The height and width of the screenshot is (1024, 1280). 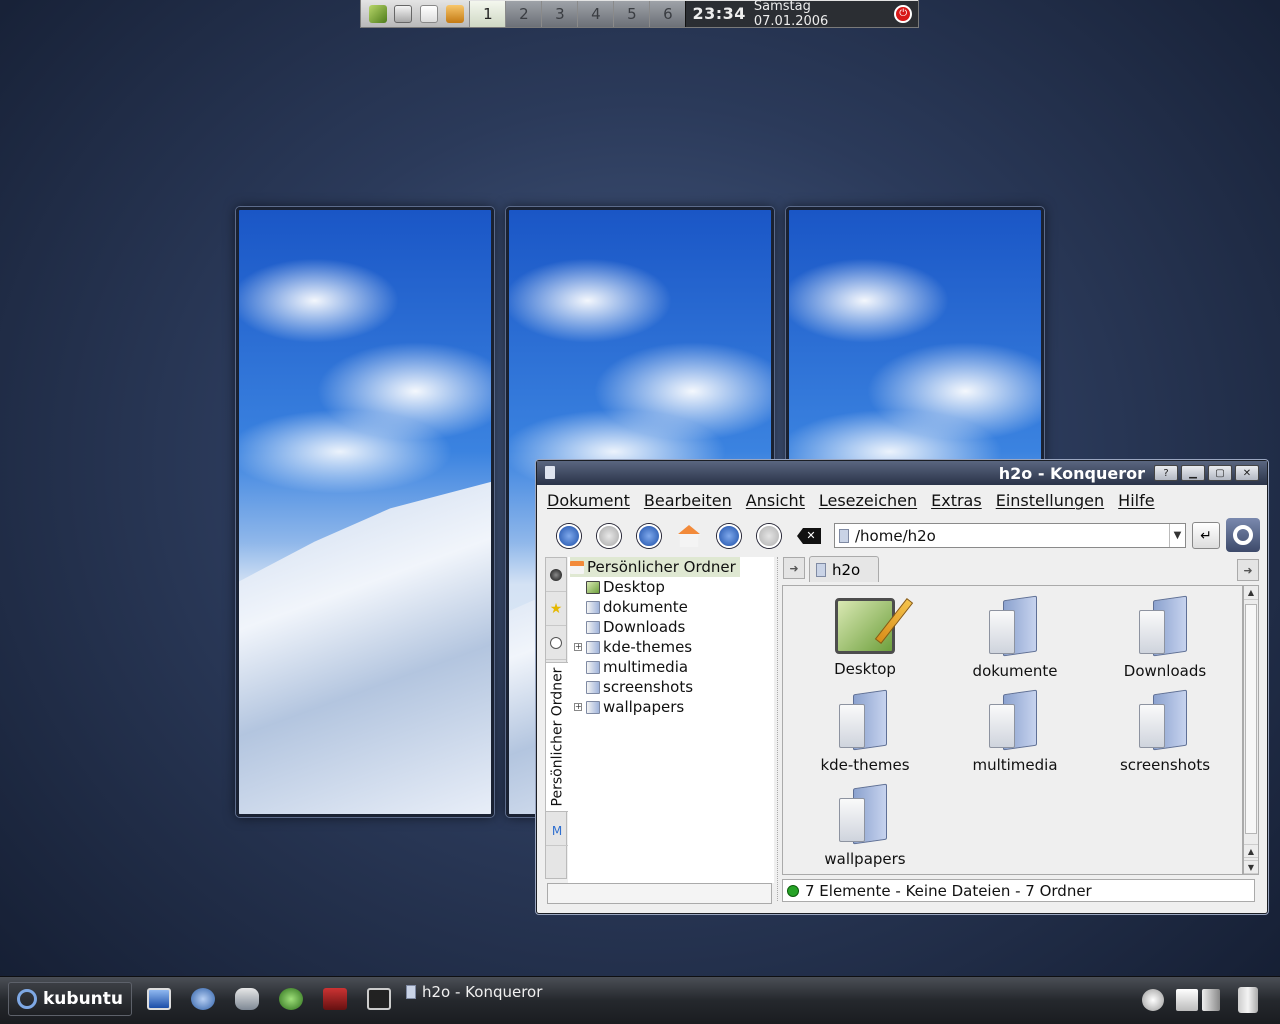 I want to click on minimize-button: ▁, so click(x=1193, y=473).